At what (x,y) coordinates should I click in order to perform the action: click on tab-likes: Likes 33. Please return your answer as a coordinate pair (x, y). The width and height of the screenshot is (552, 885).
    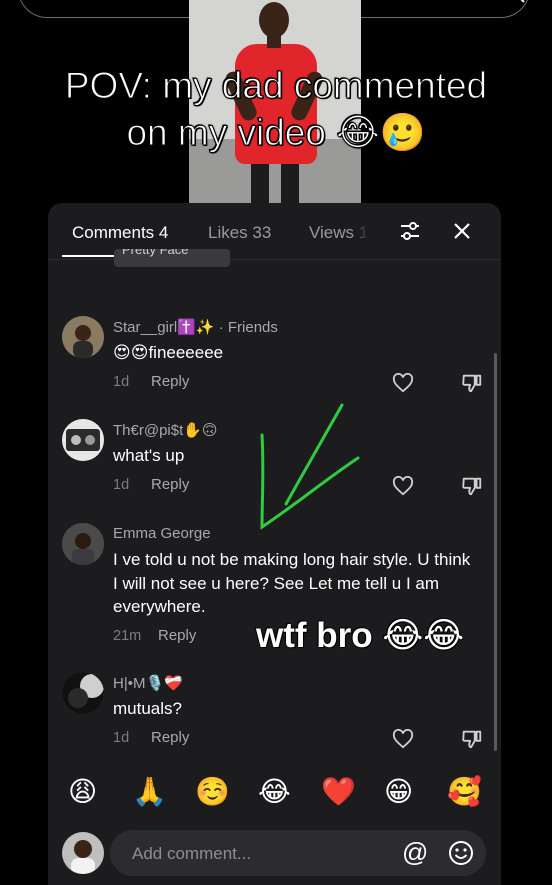
    Looking at the image, I should click on (239, 233).